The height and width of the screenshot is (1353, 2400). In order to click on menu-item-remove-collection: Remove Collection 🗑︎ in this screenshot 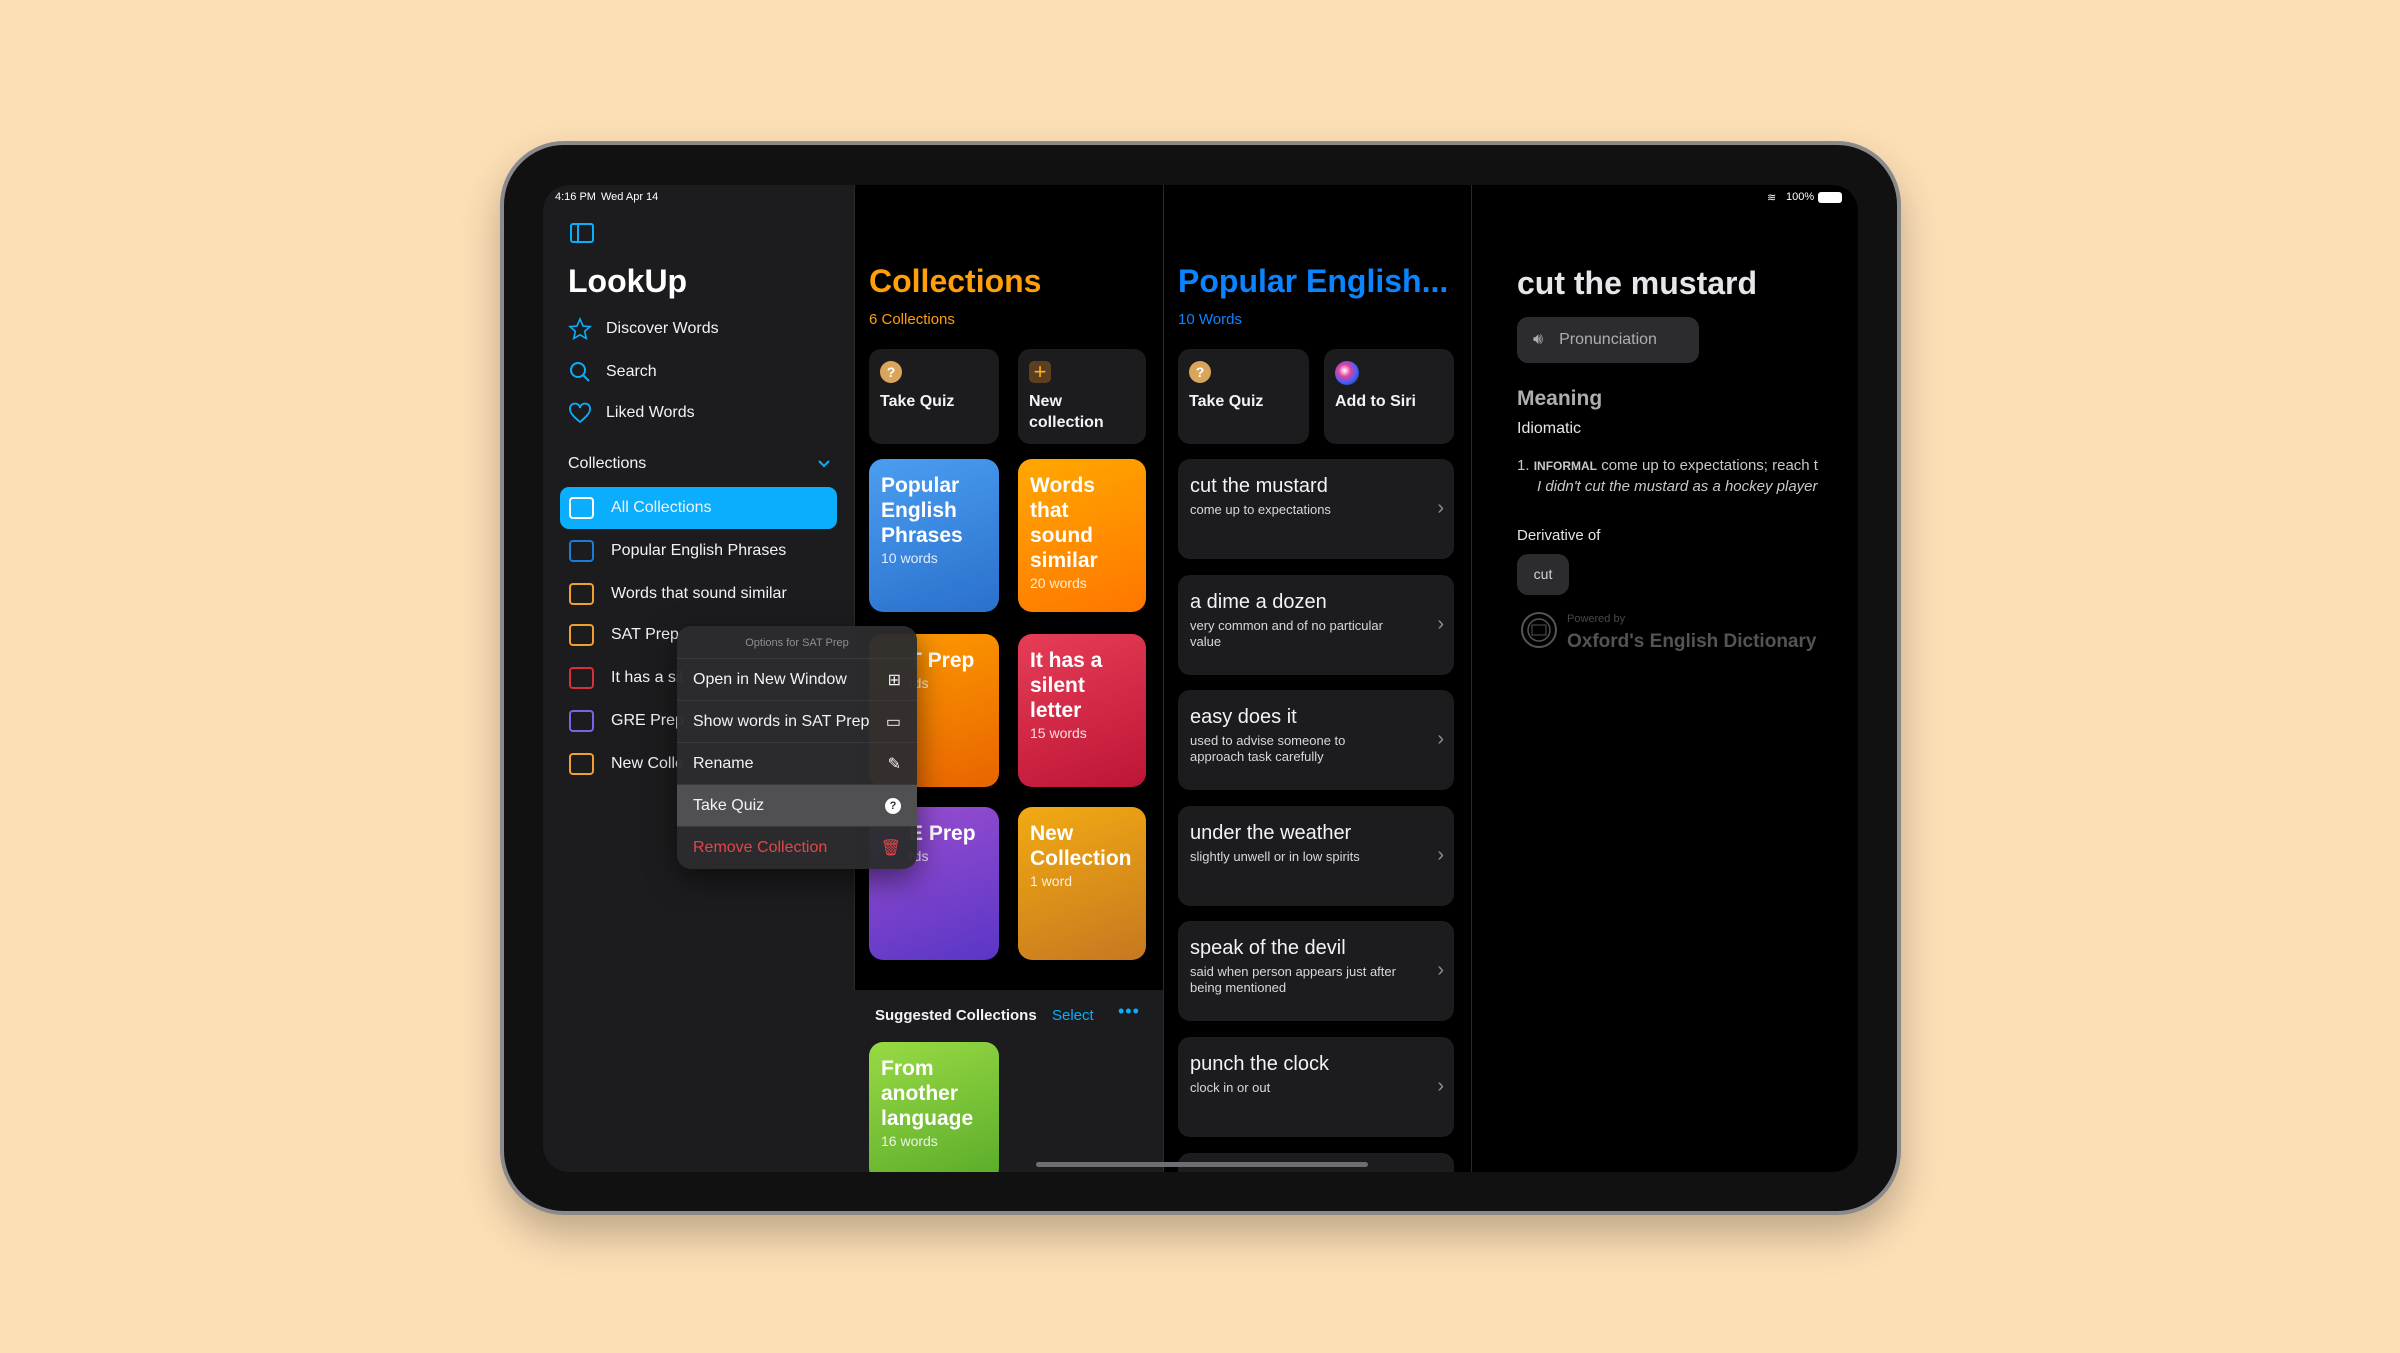, I will do `click(797, 847)`.